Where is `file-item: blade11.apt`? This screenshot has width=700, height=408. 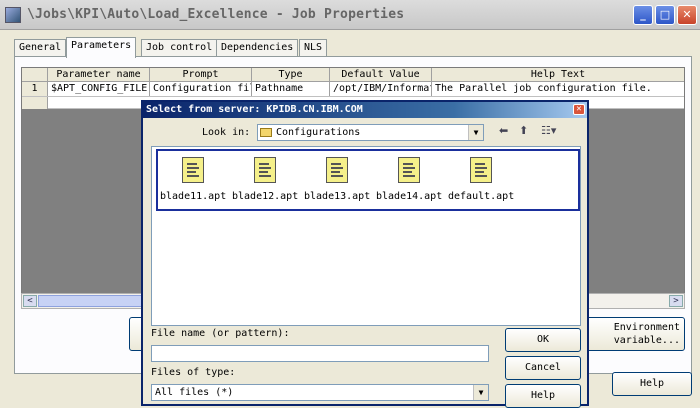
file-item: blade11.apt is located at coordinates (193, 182).